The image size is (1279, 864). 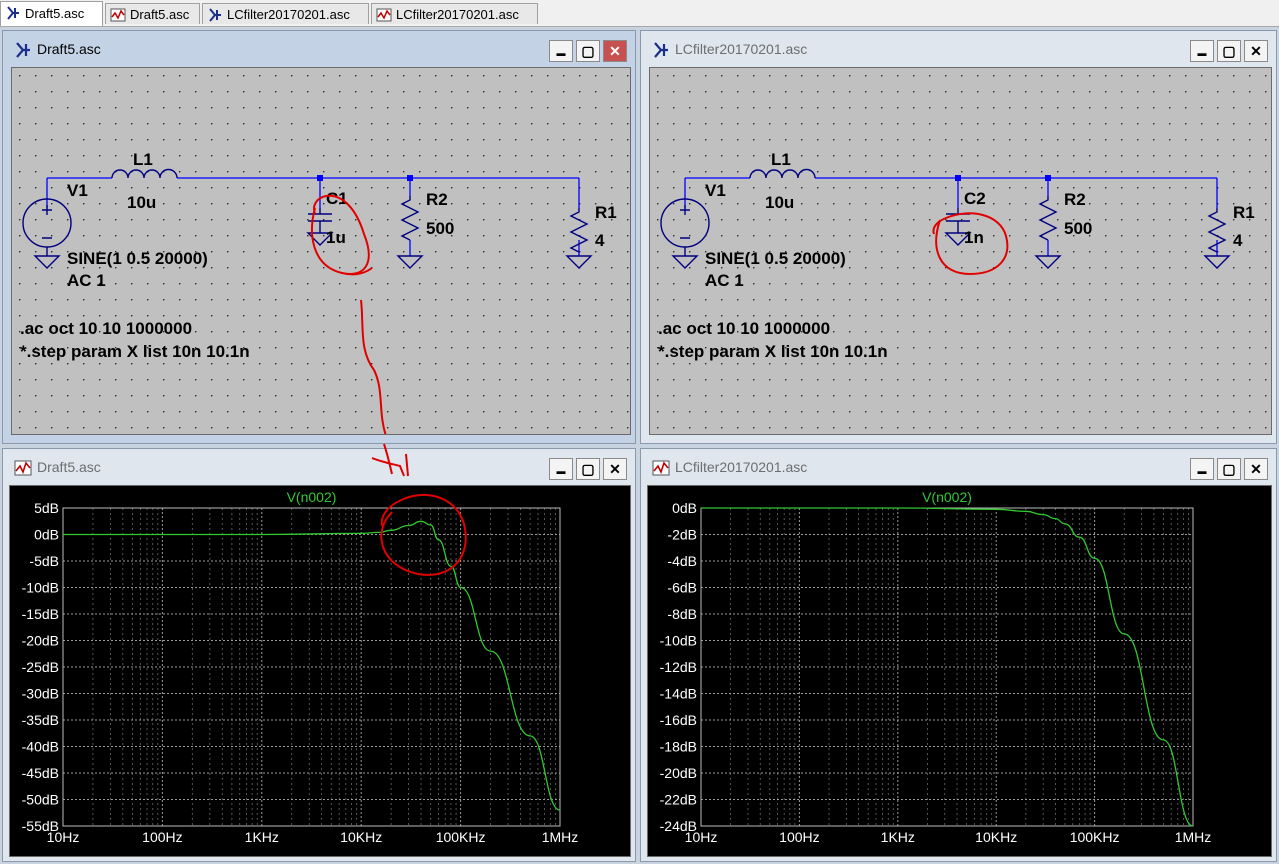 What do you see at coordinates (781, 159) in the screenshot?
I see `component-name-l1: L1` at bounding box center [781, 159].